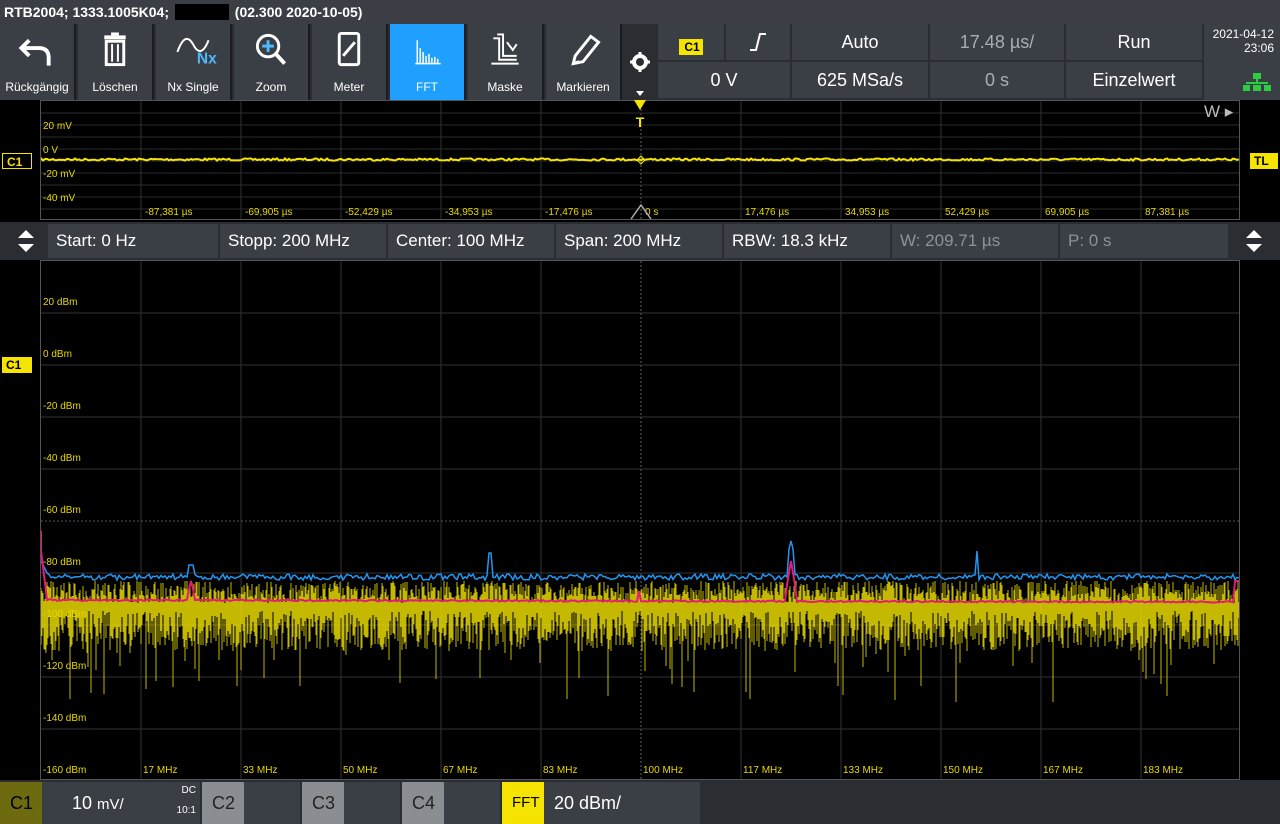  I want to click on rising-edge-icon, so click(758, 42).